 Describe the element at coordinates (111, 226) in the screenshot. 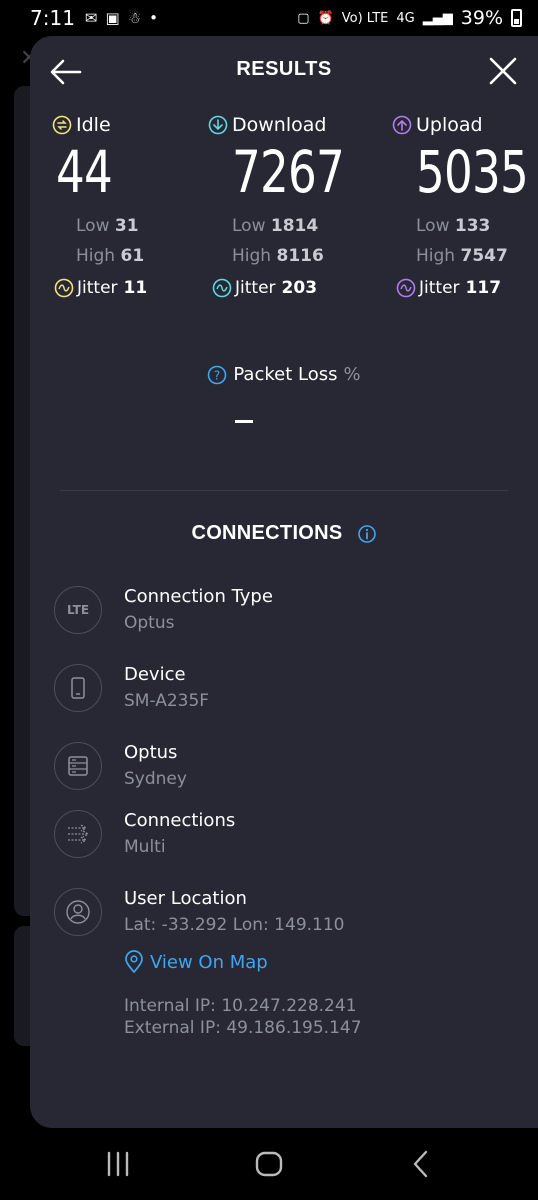

I see `idle-low: Low 31` at that location.